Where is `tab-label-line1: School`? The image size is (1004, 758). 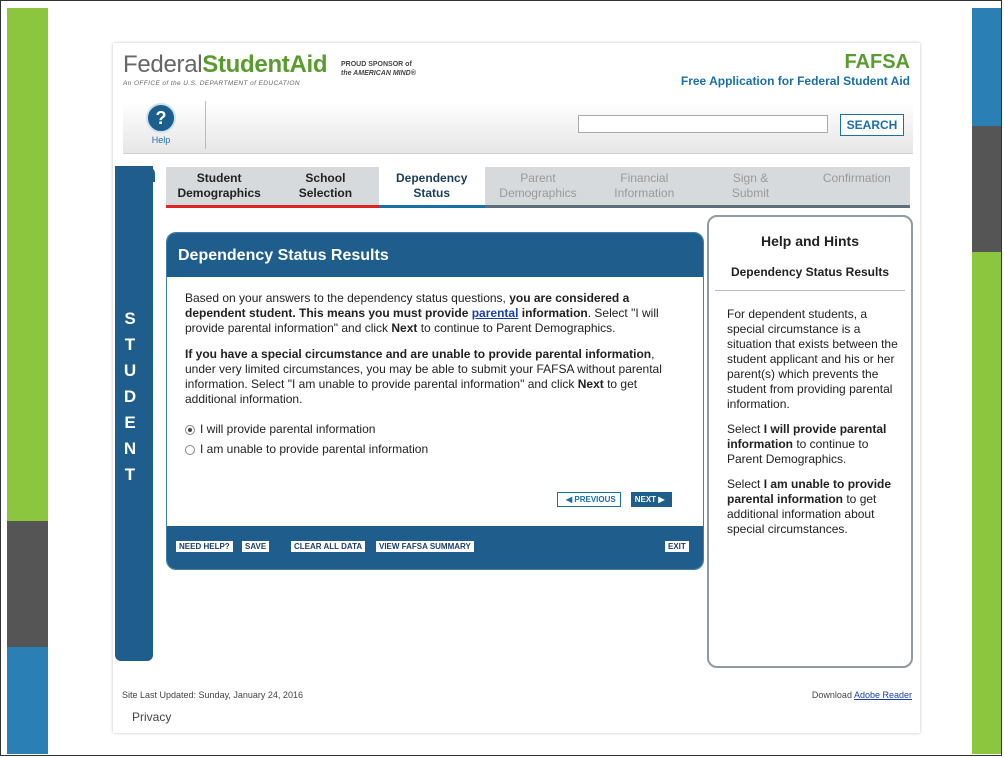 tab-label-line1: School is located at coordinates (325, 178).